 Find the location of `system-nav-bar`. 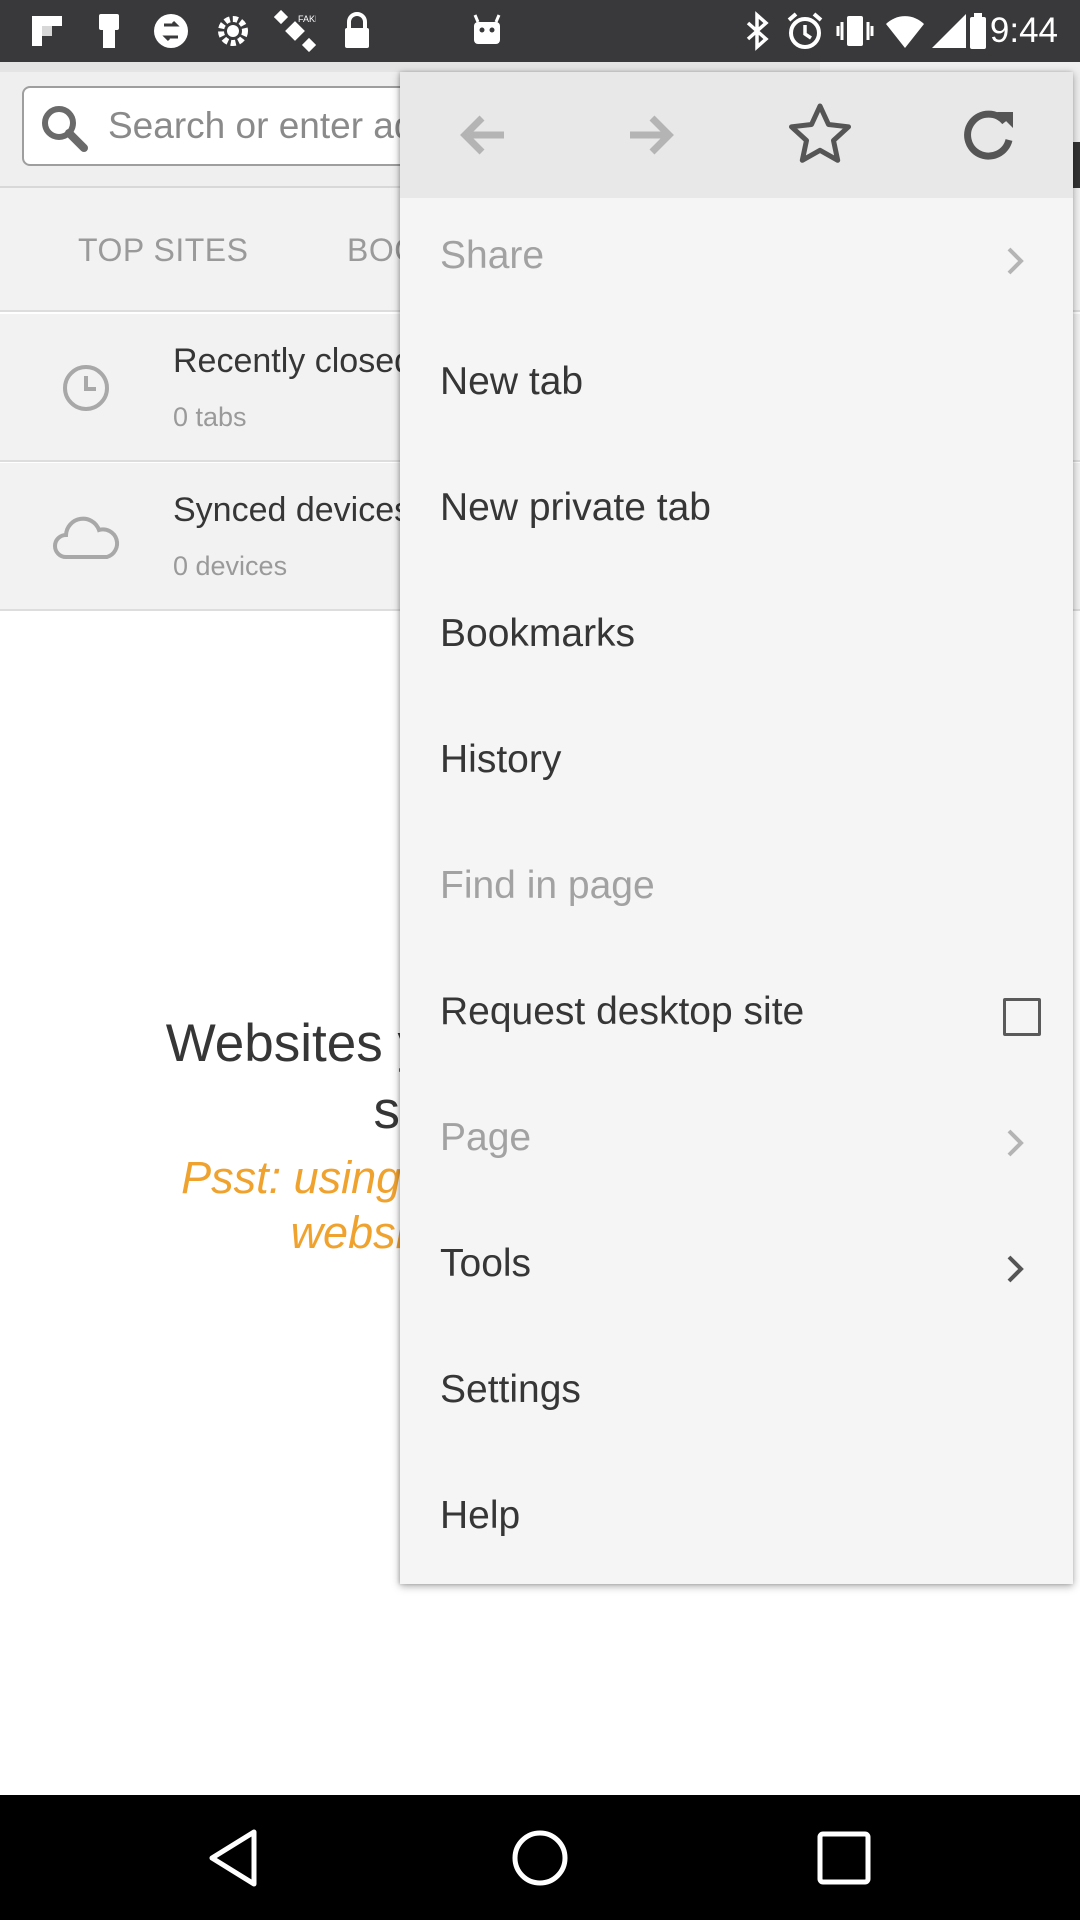

system-nav-bar is located at coordinates (540, 1857).